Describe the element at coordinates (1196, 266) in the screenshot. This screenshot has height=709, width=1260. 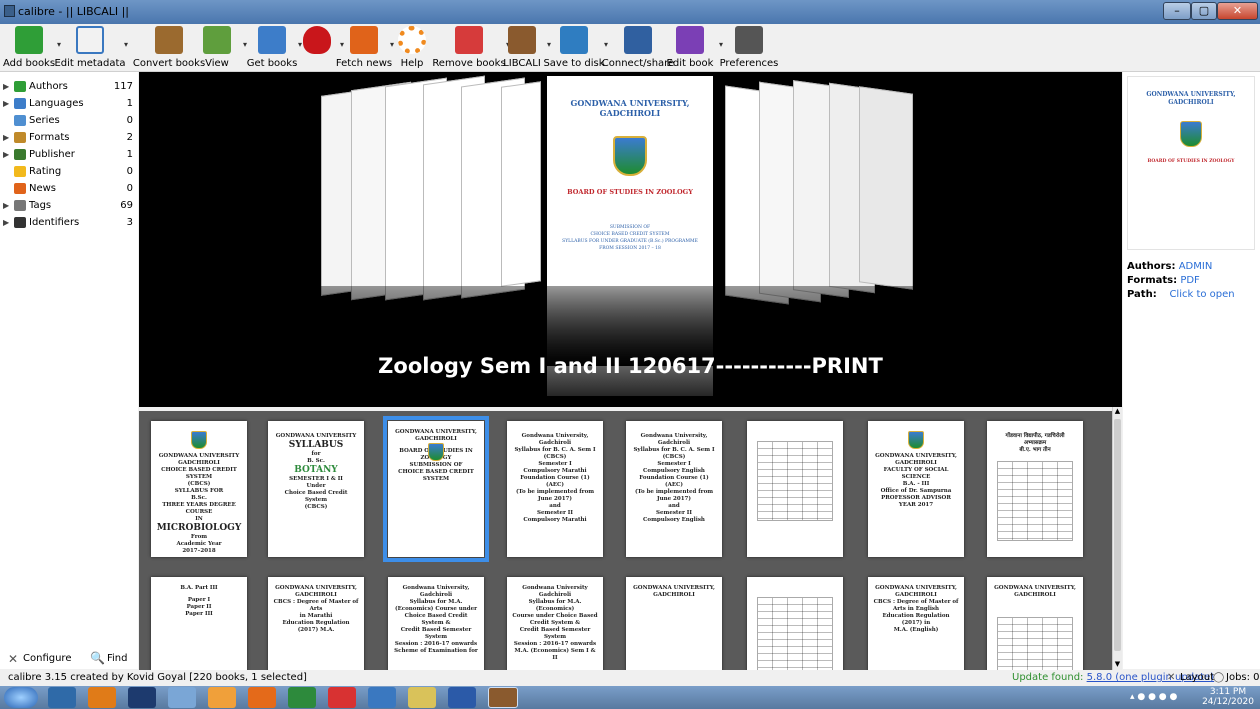
I see `authors-link: ADMIN` at that location.